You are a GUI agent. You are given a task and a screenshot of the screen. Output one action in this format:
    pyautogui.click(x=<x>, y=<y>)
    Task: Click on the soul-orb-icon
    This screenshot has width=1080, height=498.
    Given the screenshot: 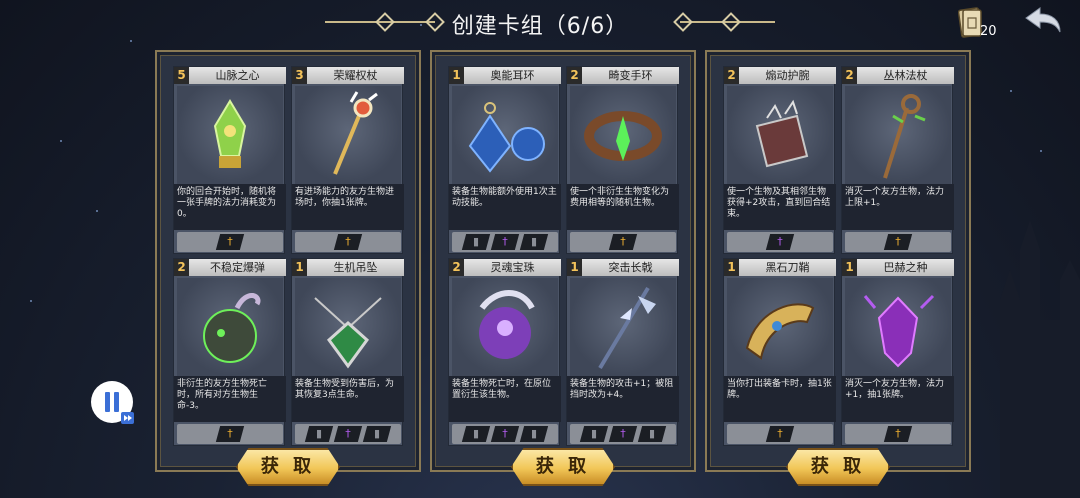 What is the action you would take?
    pyautogui.click(x=505, y=327)
    